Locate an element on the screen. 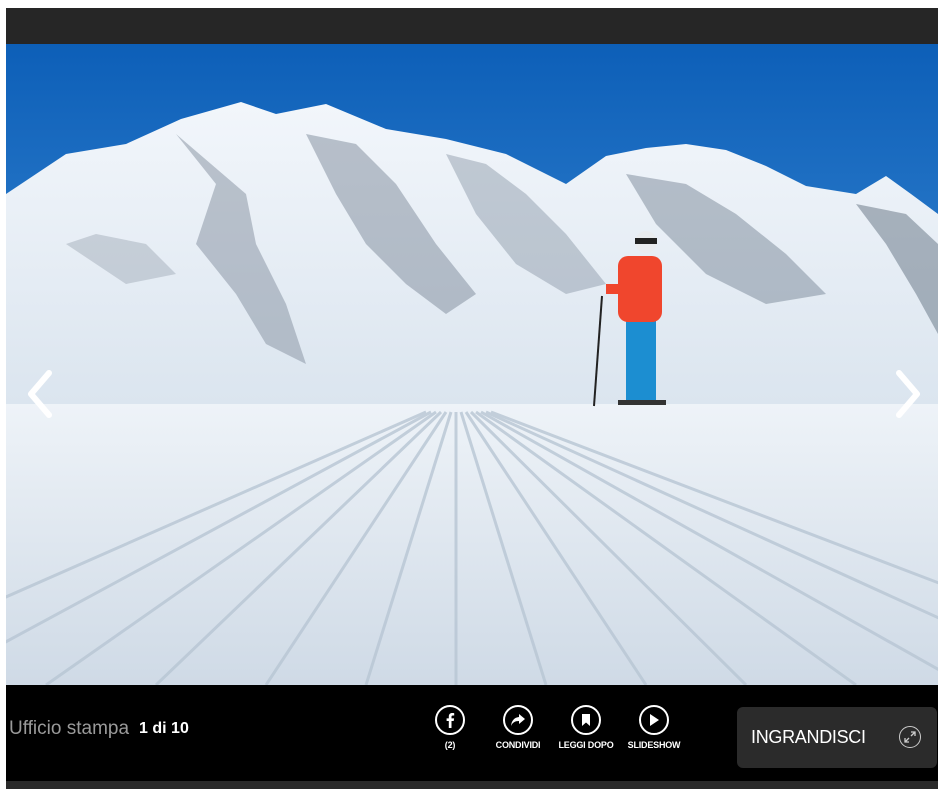 This screenshot has width=938, height=789. share-button: CONDIVIDI is located at coordinates (518, 727).